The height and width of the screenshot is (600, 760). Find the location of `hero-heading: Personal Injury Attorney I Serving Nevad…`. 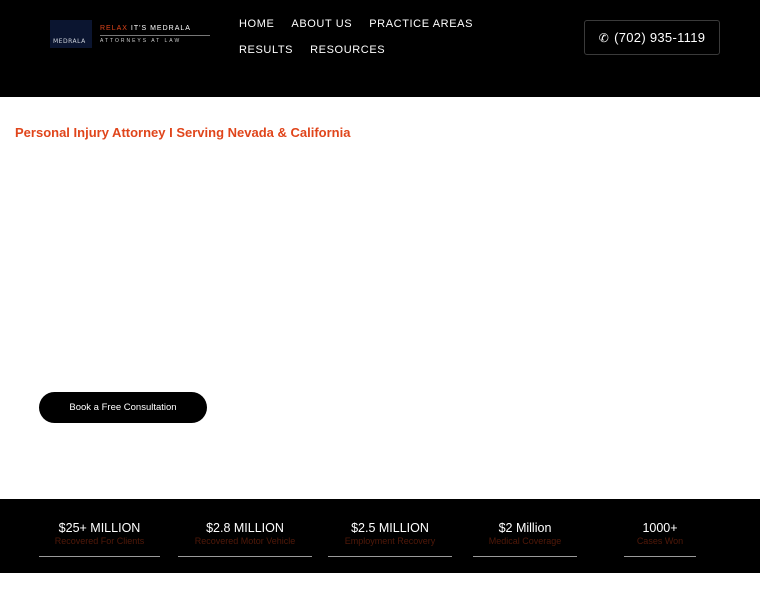

hero-heading: Personal Injury Attorney I Serving Nevad… is located at coordinates (183, 132).